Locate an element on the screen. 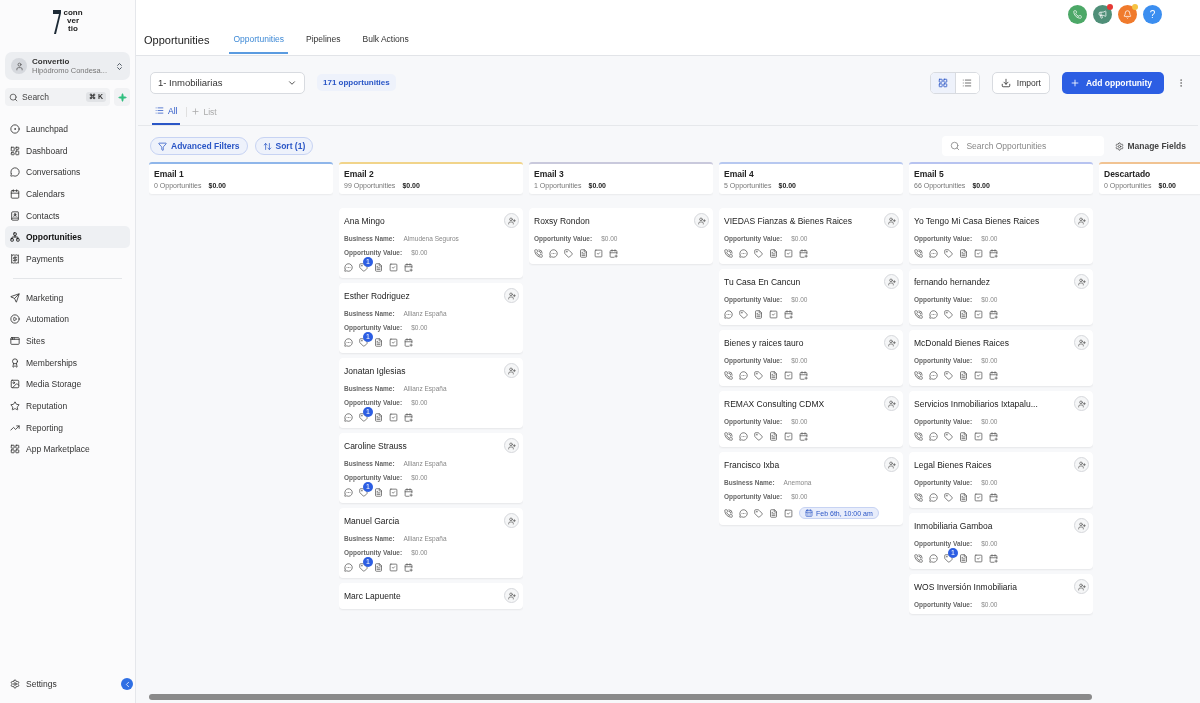 The width and height of the screenshot is (1200, 703). nav-item: Marketing is located at coordinates (67, 297).